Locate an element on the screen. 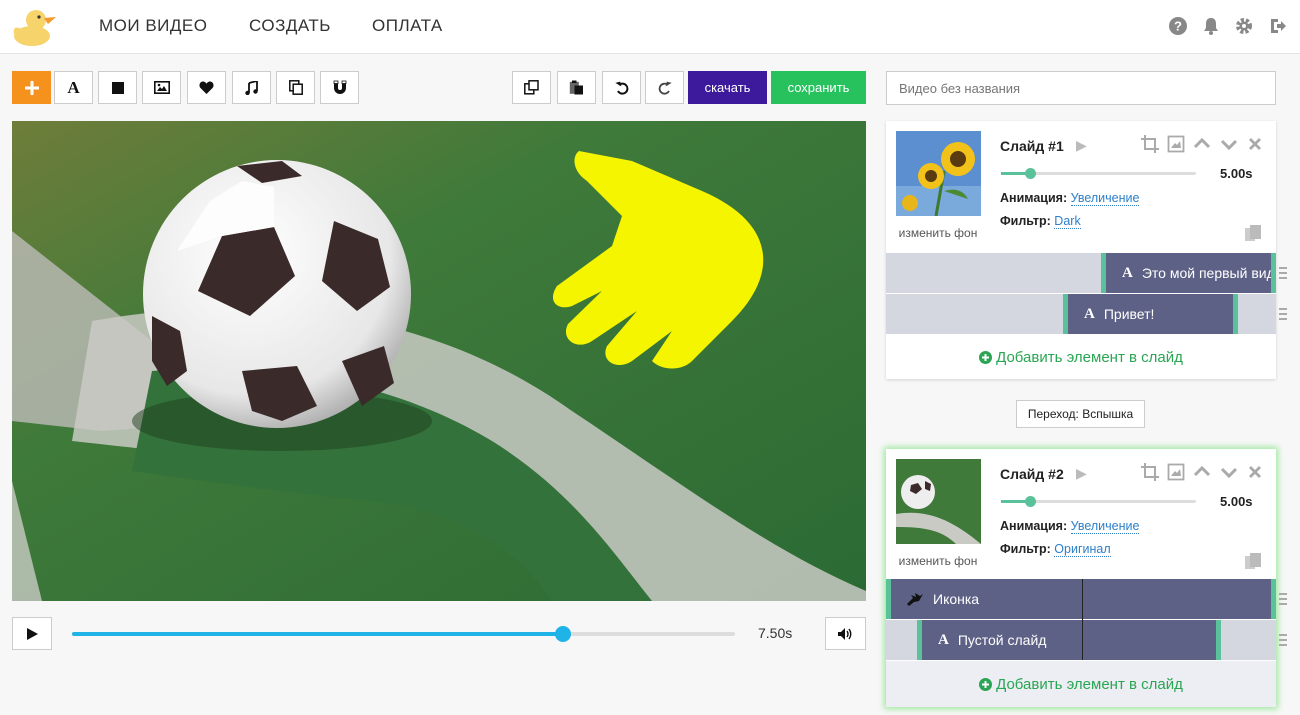 The image size is (1300, 715). text-element-clip: A Привет! is located at coordinates (1150, 314).